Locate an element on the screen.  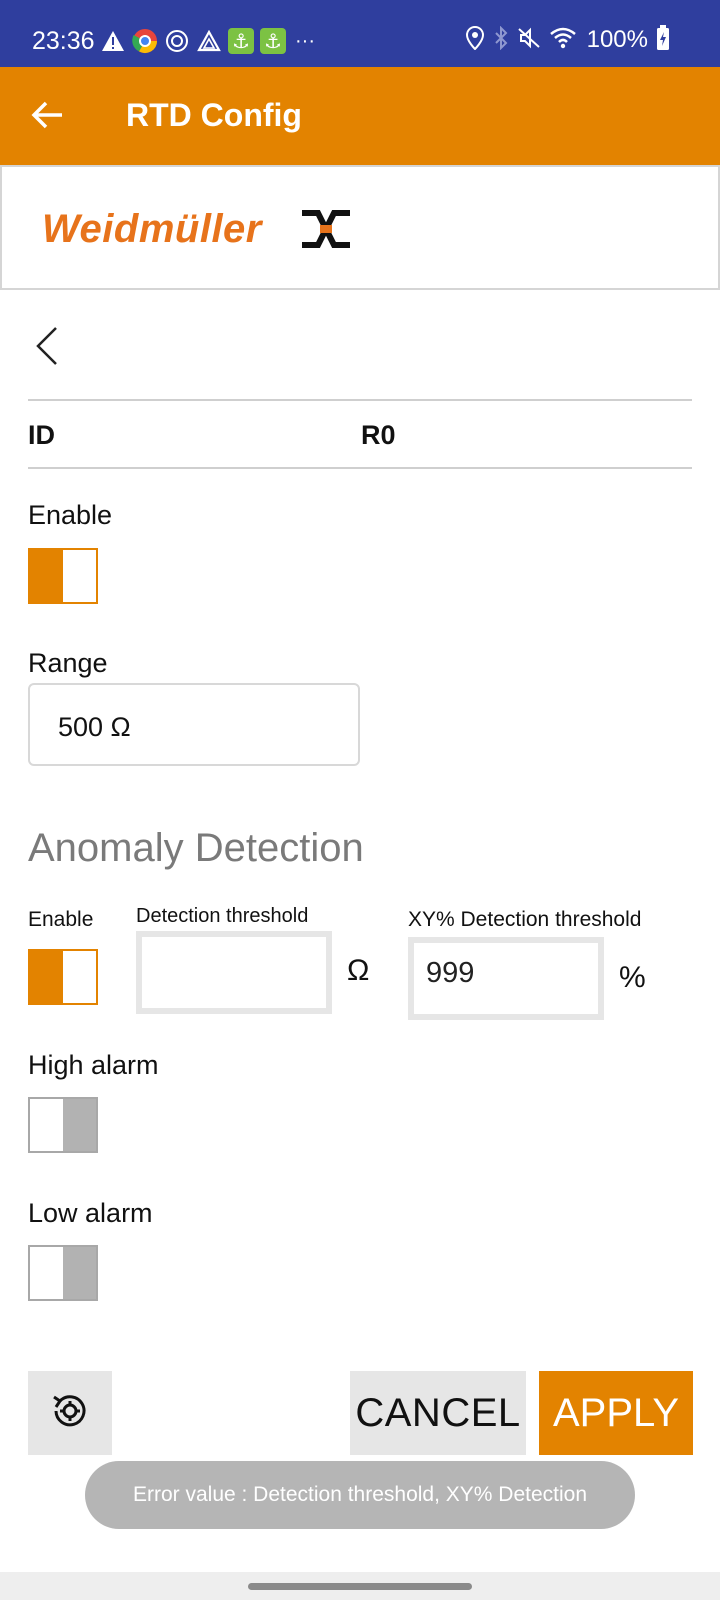
enable-label: Enable is located at coordinates (70, 515).